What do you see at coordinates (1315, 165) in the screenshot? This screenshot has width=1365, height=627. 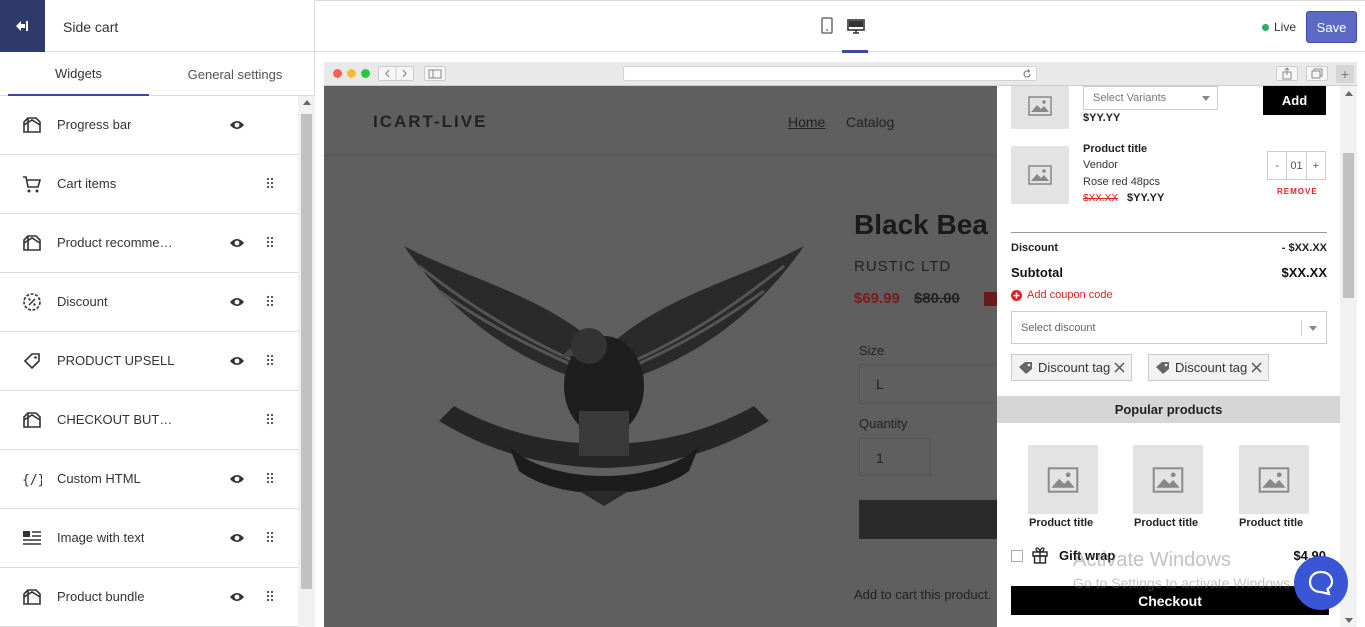 I see `qty-plus-button: +` at bounding box center [1315, 165].